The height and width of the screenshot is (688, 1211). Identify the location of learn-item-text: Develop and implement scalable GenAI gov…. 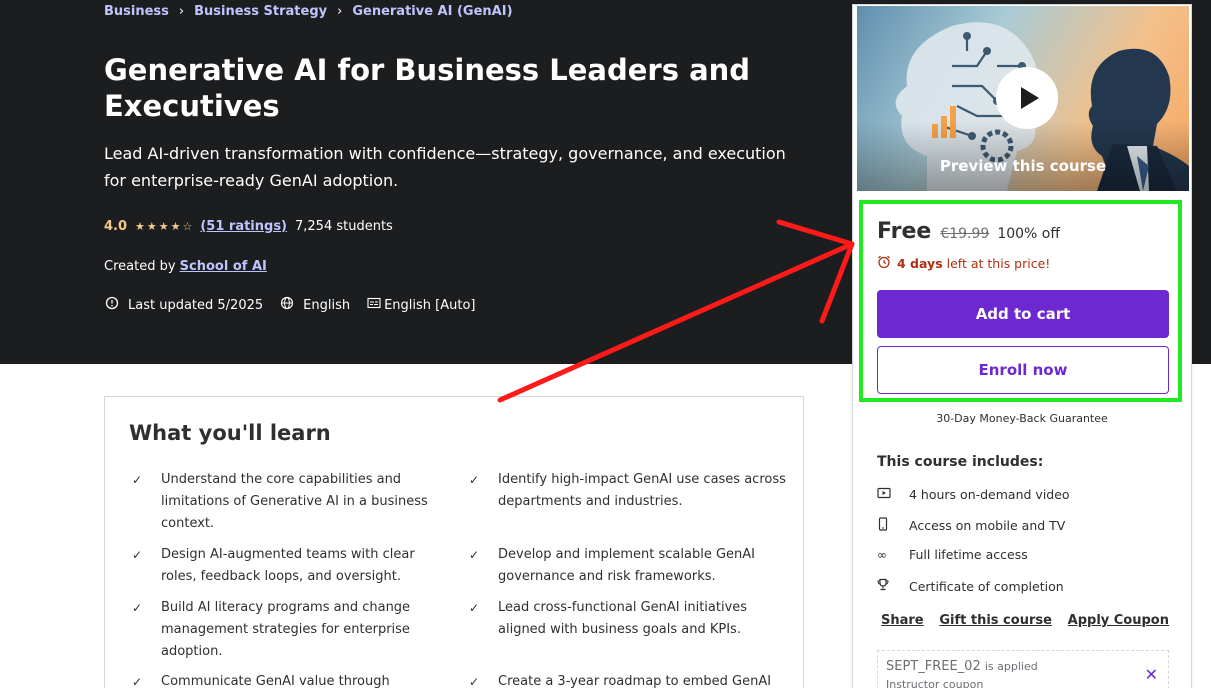
(627, 565).